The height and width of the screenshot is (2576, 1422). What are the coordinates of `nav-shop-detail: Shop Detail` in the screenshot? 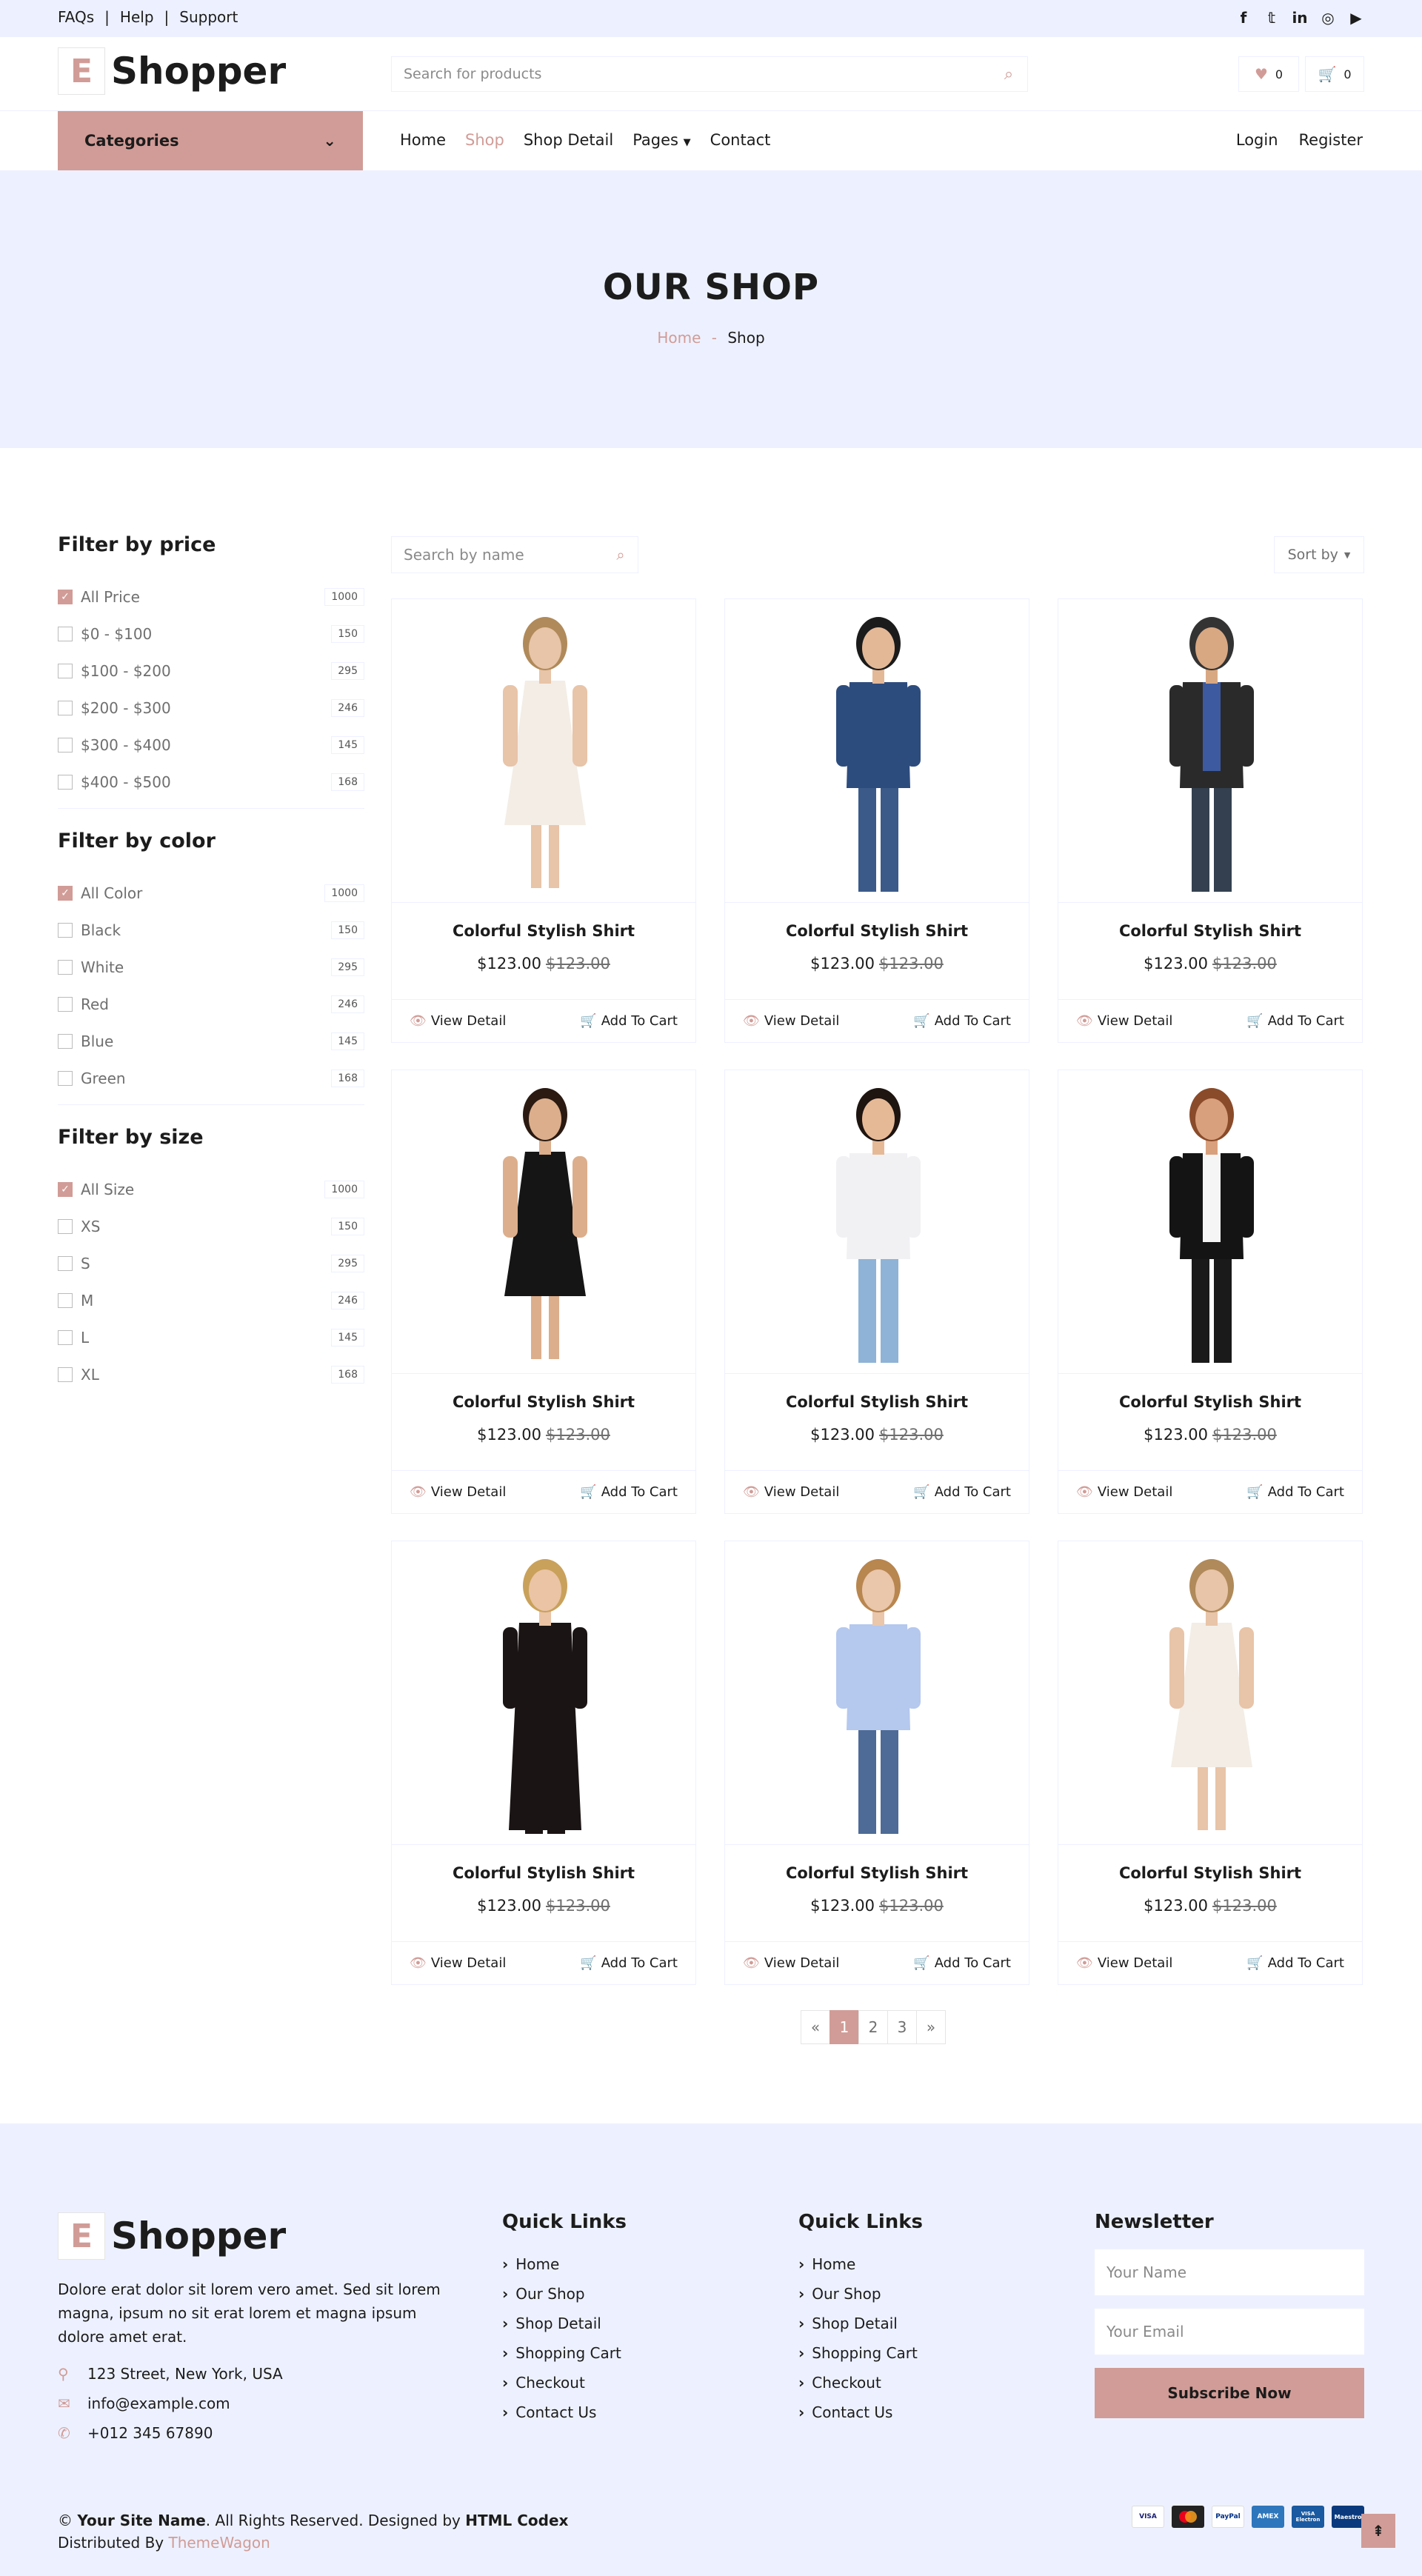 It's located at (568, 140).